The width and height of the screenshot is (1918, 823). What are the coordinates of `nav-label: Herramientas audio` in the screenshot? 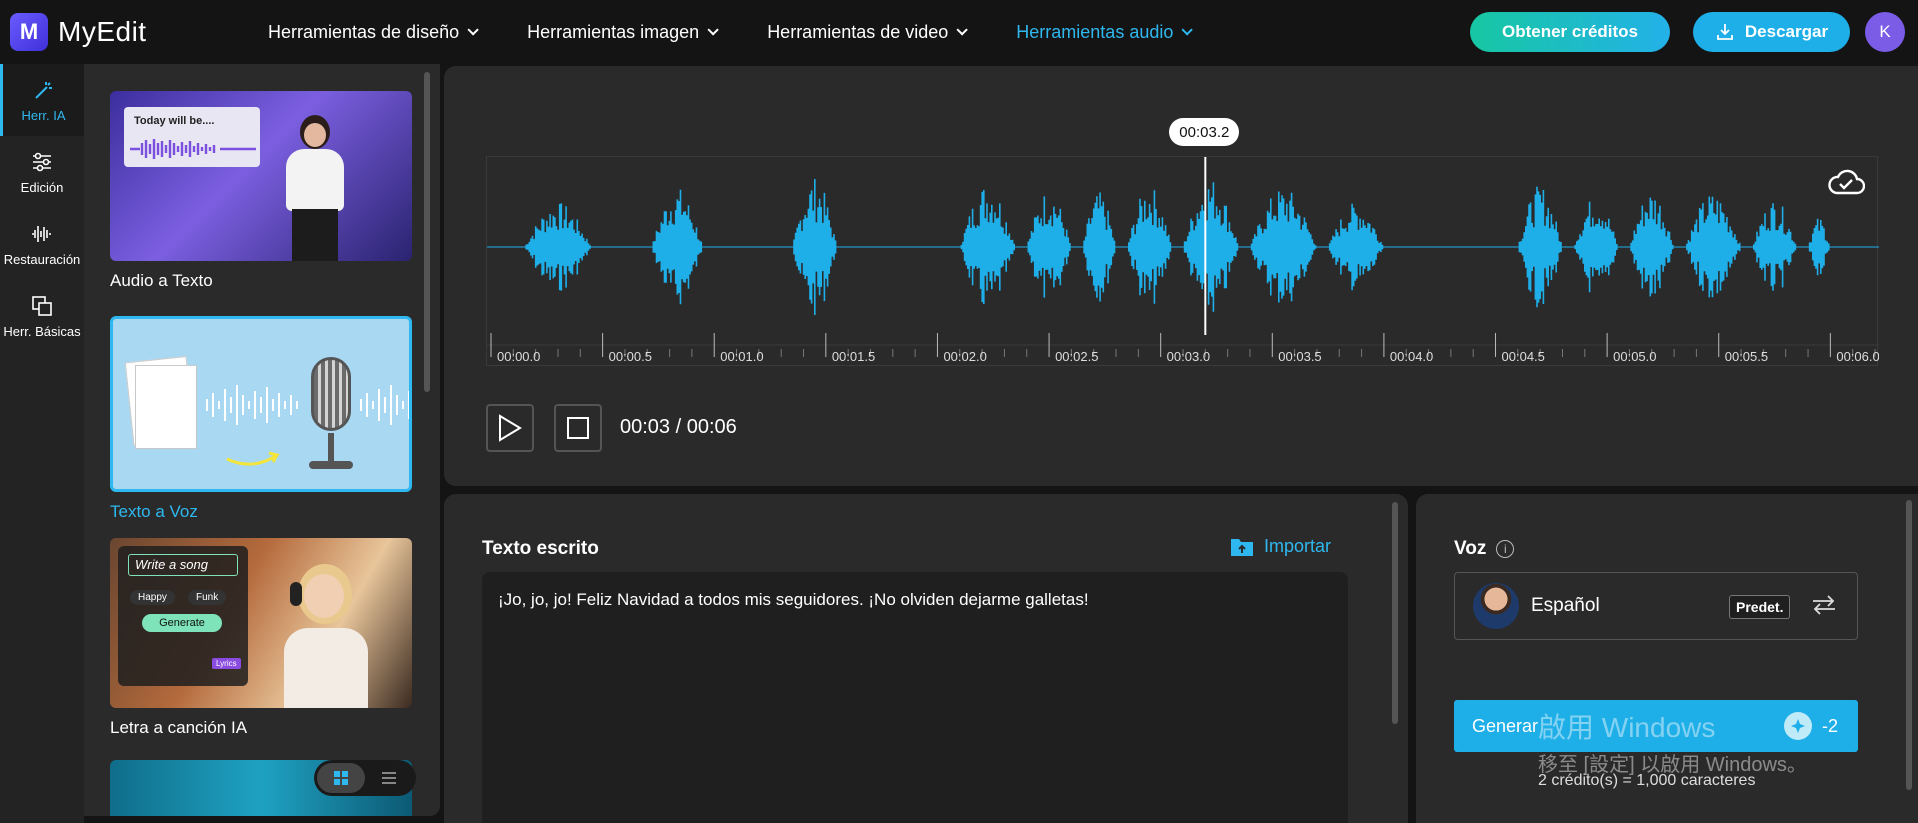 It's located at (1095, 31).